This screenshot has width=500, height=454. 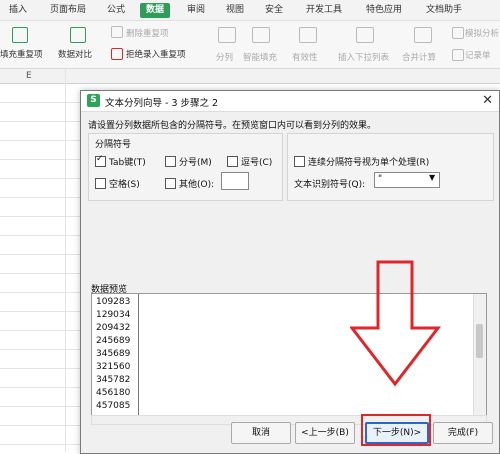 I want to click on tab-doc-assistant: 文档助手, so click(x=444, y=10).